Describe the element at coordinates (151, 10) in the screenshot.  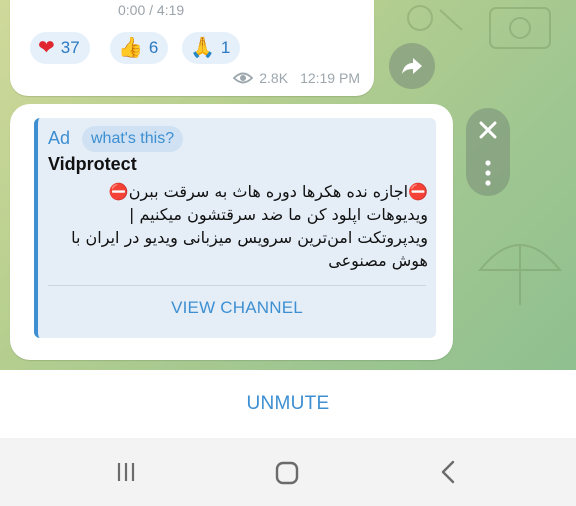
I see `media-progress-text: 0:00 / 4:19` at that location.